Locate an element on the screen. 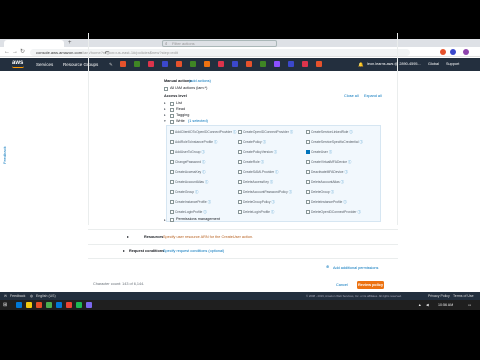 This screenshot has height=360, width=480. action-item: DeactivateMFADeviceⓘ is located at coordinates (329, 172).